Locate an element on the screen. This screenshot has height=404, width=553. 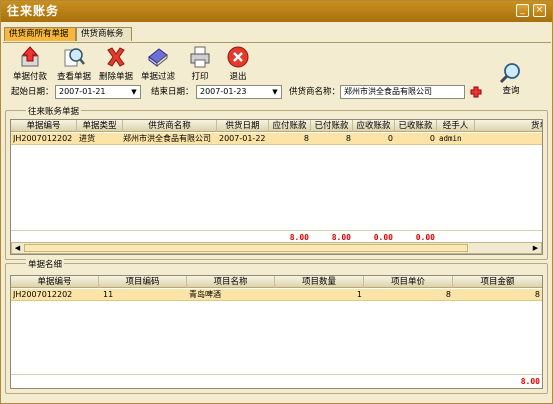
start-date-picker: 2007-01-21 ▼ is located at coordinates (98, 92).